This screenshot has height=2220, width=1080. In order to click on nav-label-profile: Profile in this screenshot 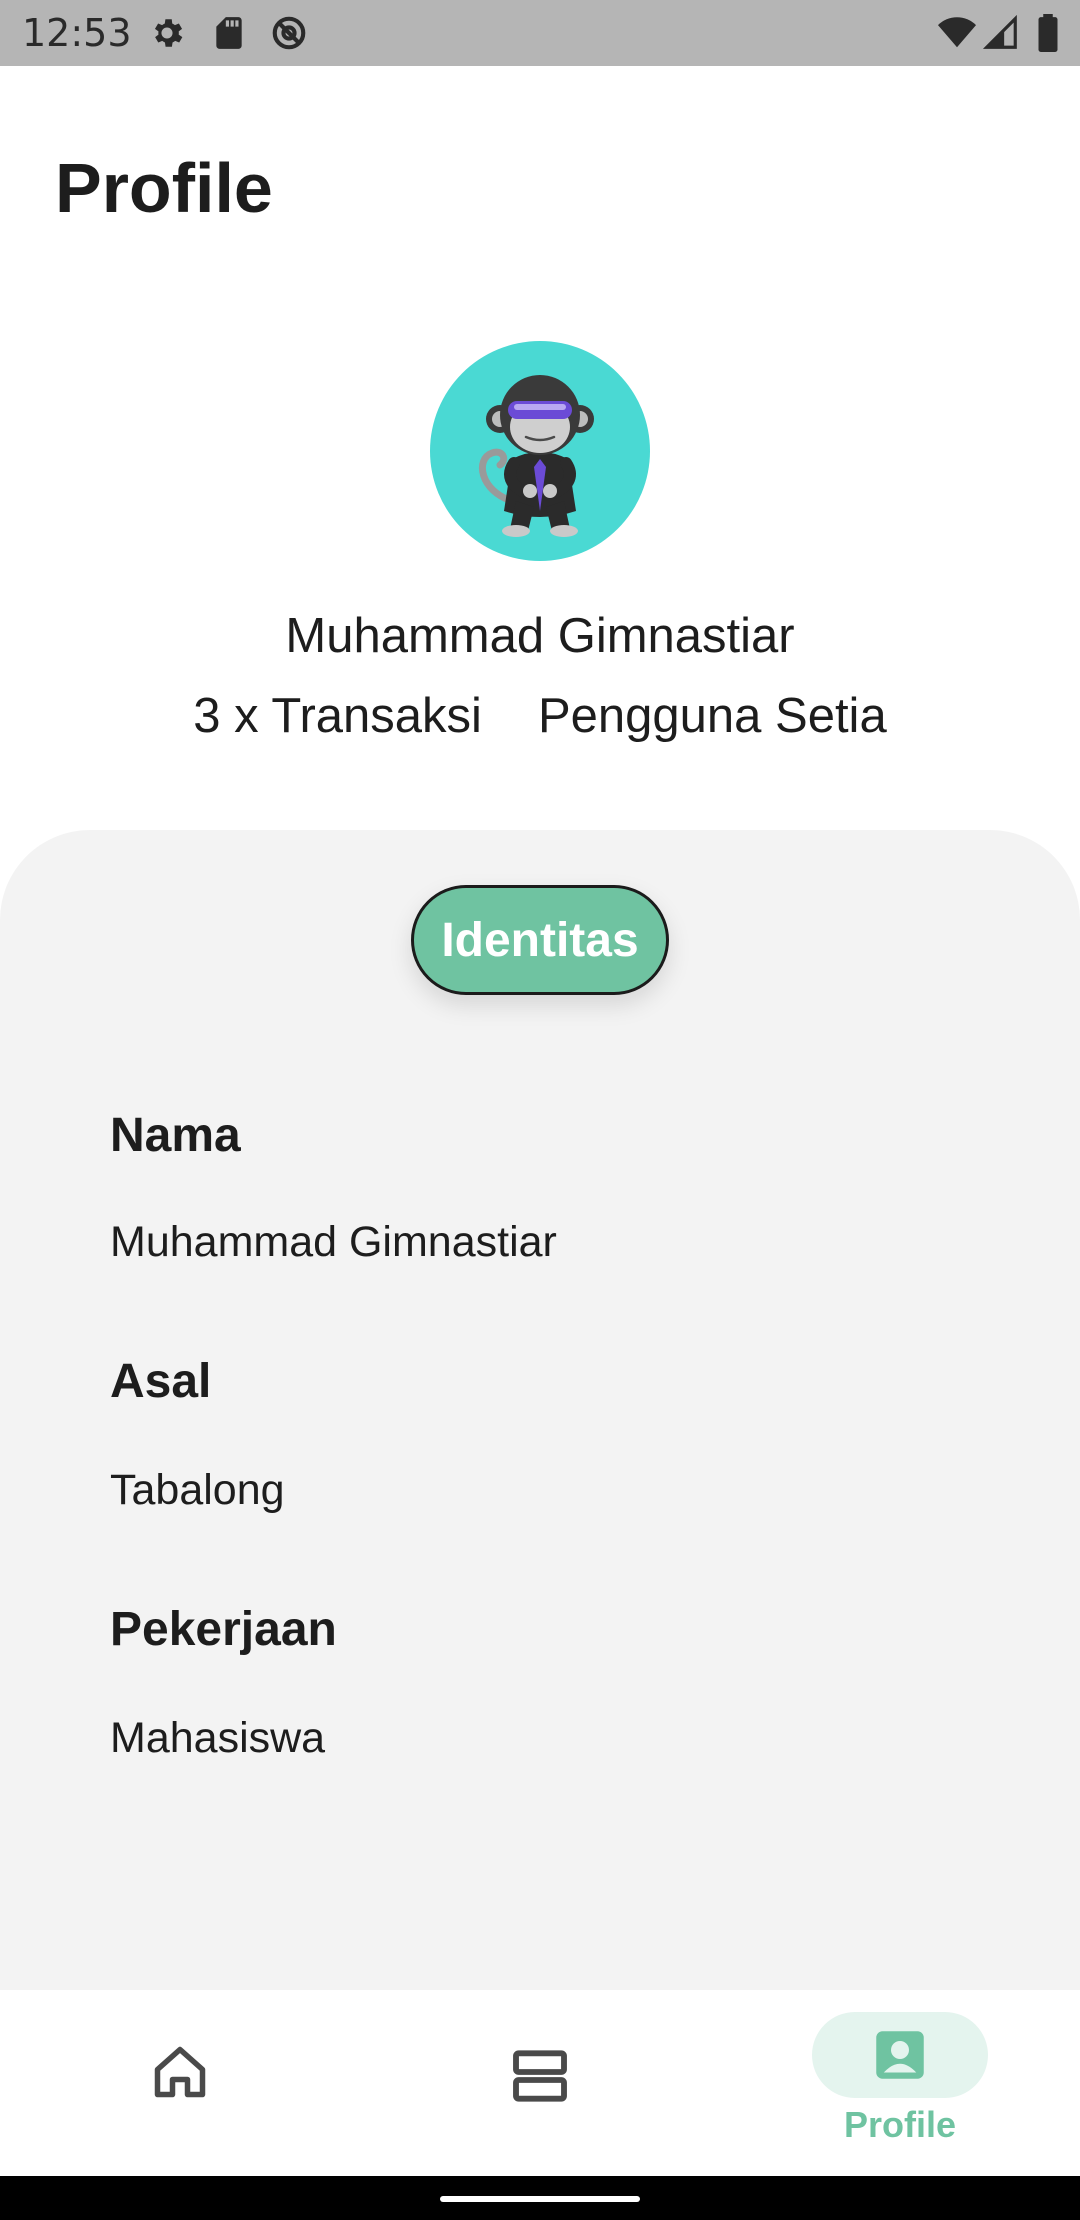, I will do `click(900, 2124)`.